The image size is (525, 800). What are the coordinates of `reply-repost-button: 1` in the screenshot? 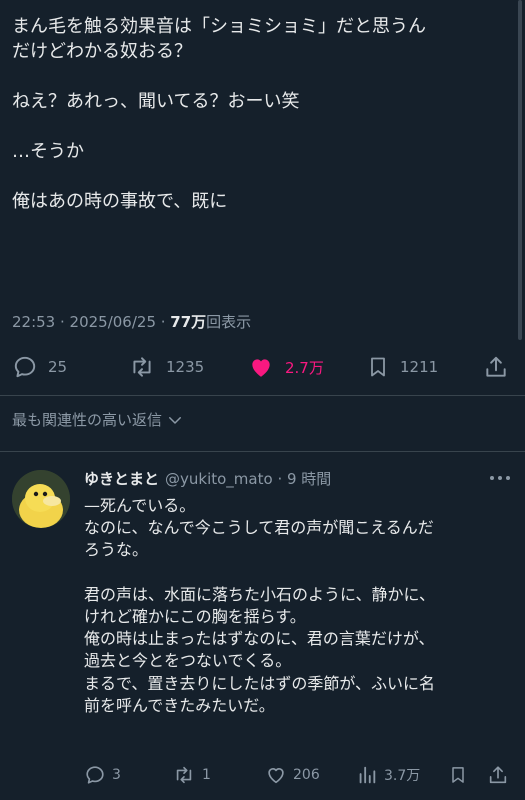 It's located at (191, 775).